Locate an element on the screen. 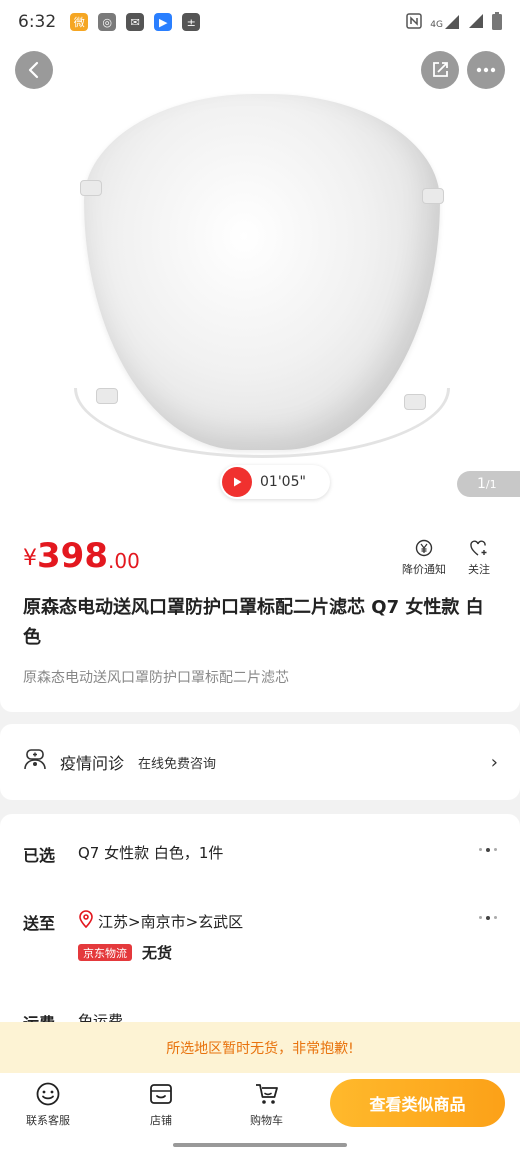 The height and width of the screenshot is (1155, 520). consult-subtitle: 在线免费咨询 is located at coordinates (177, 764).